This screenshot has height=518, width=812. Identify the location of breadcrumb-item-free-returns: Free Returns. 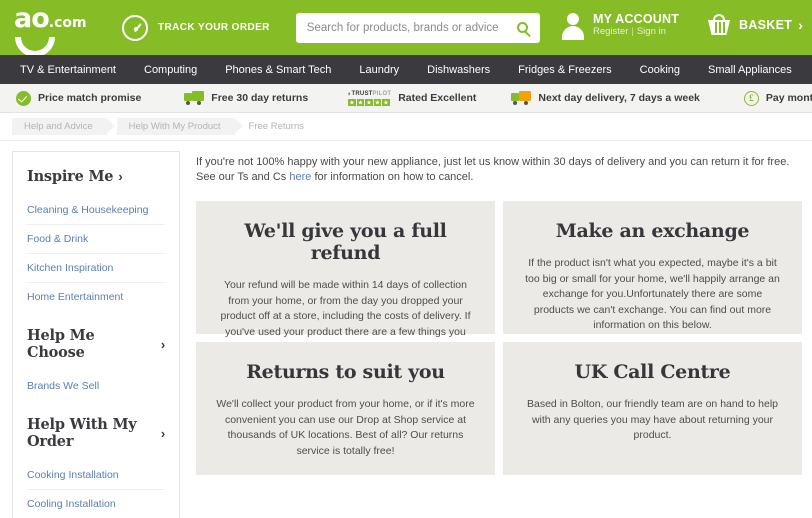
(276, 126).